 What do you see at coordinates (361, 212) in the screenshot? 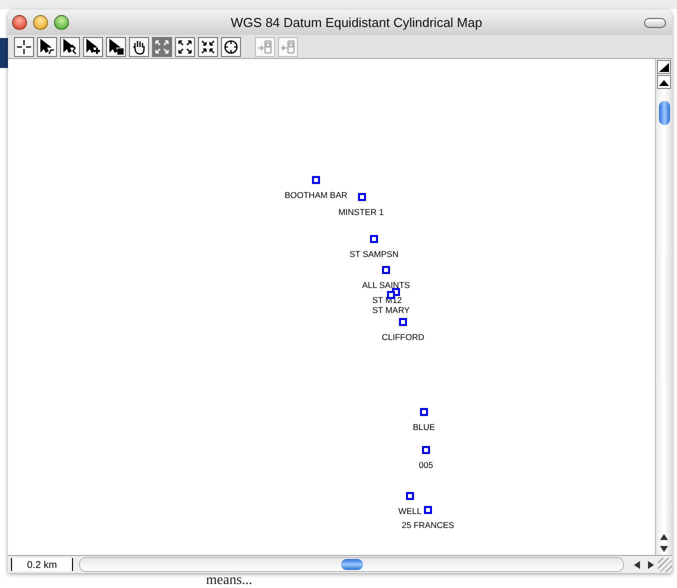
I see `waypoint-label: MINSTER 1` at bounding box center [361, 212].